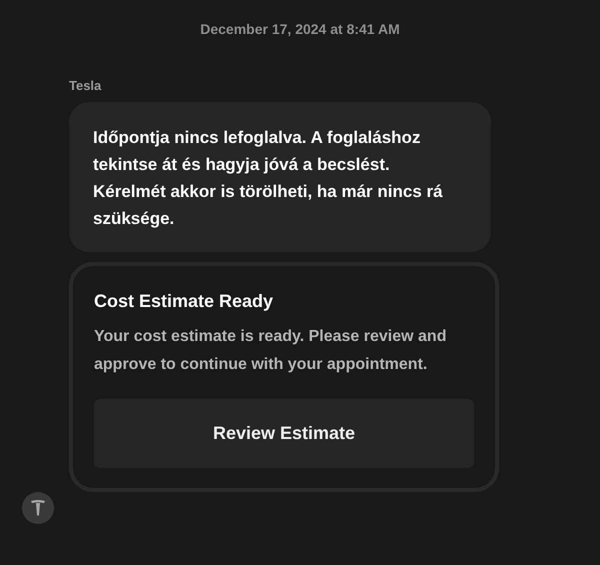 This screenshot has width=600, height=565. Describe the element at coordinates (38, 508) in the screenshot. I see `logo-icon` at that location.